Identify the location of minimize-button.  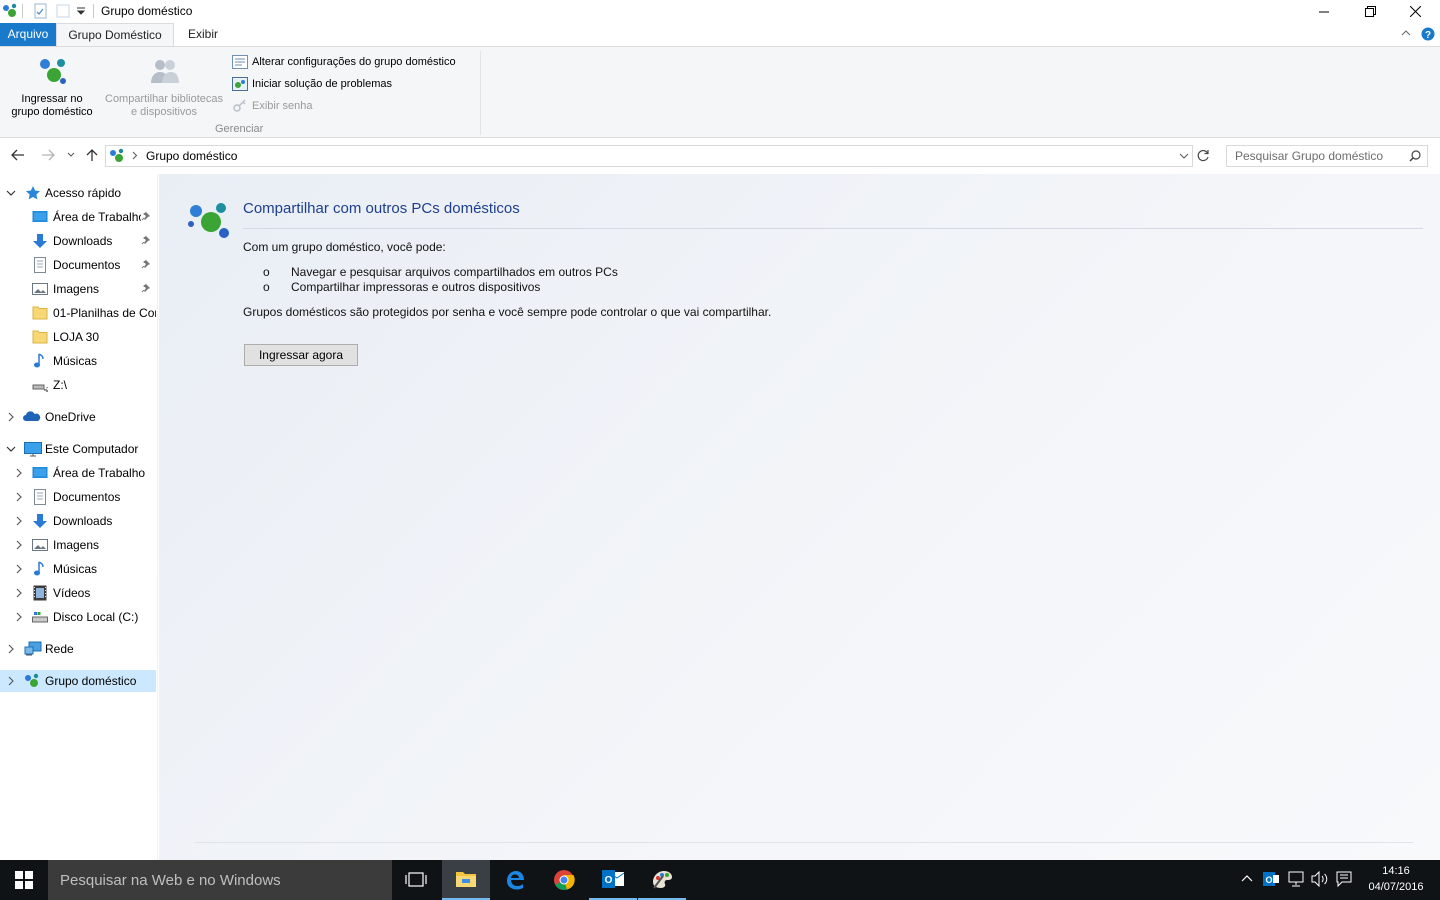
(1324, 11).